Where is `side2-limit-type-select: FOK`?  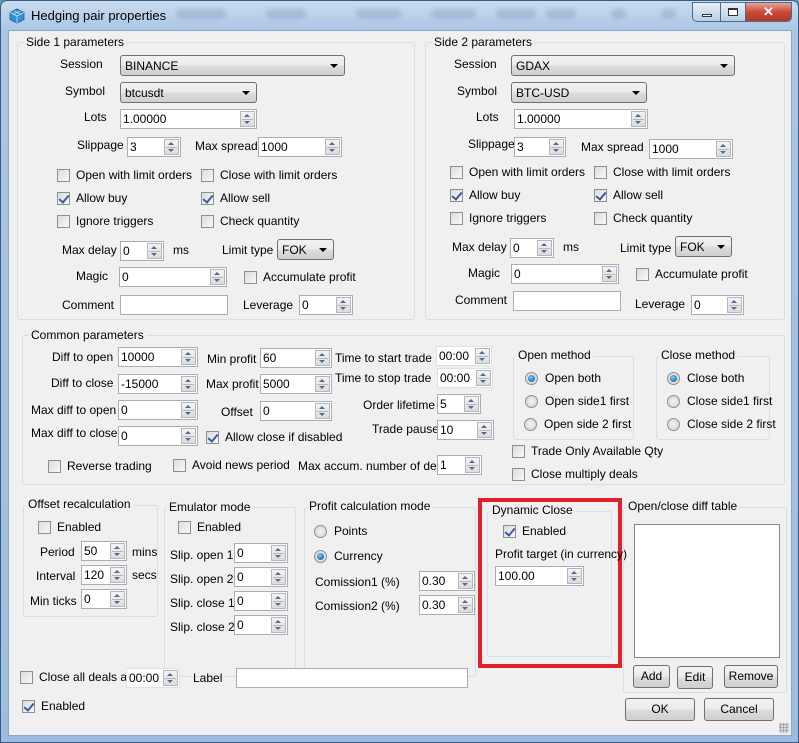 side2-limit-type-select: FOK is located at coordinates (703, 246).